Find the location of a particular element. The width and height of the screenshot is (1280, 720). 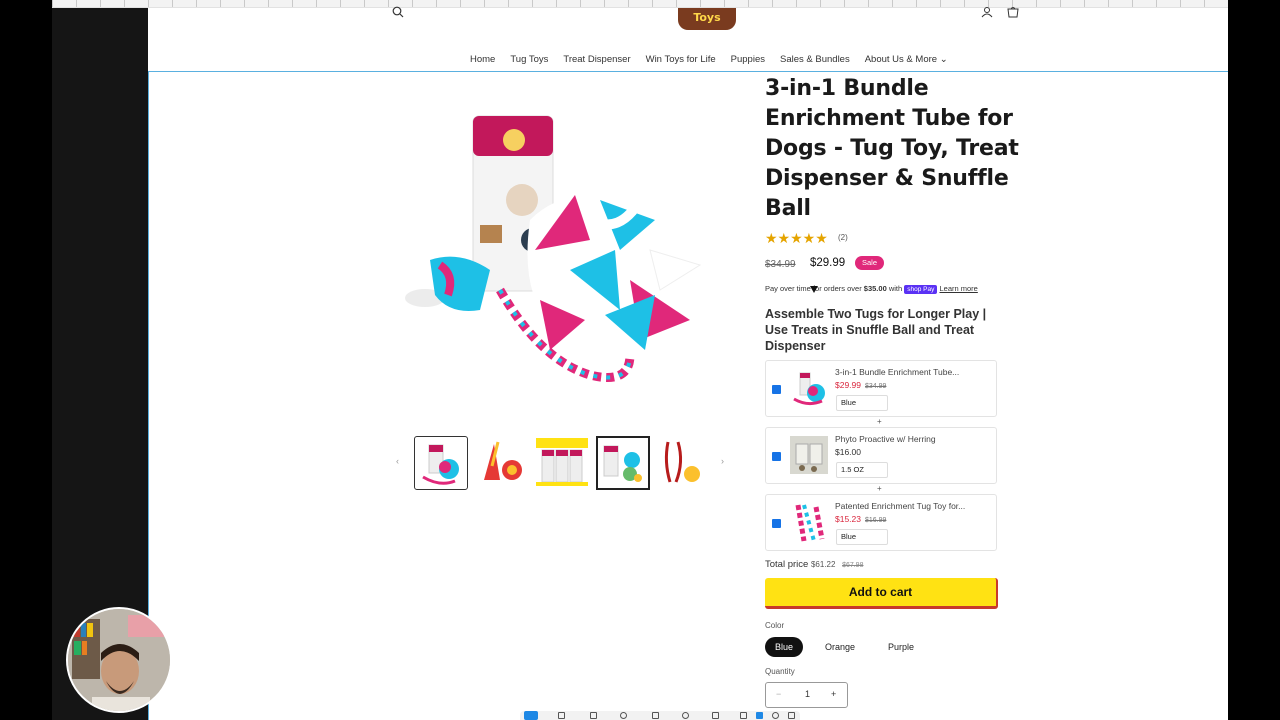

quantity-plus-button: + is located at coordinates (833, 694).